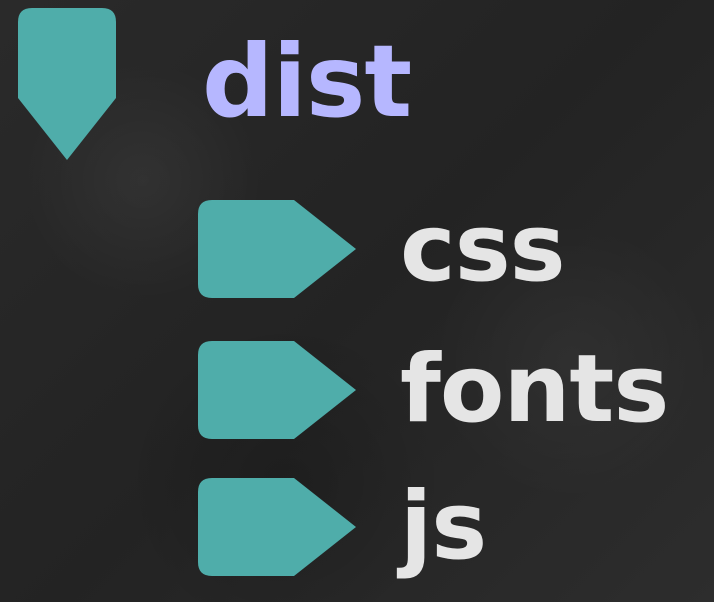  What do you see at coordinates (382, 248) in the screenshot?
I see `tree-item-css: css` at bounding box center [382, 248].